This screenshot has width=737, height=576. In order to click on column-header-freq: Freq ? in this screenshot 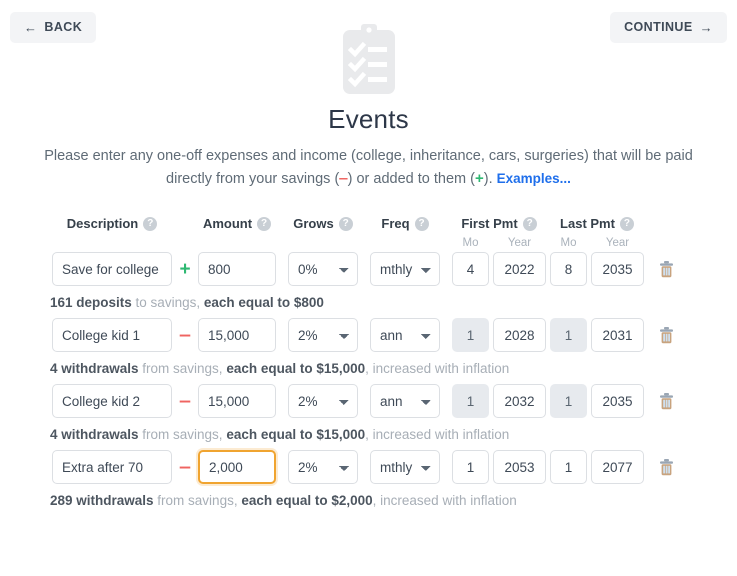, I will do `click(405, 223)`.